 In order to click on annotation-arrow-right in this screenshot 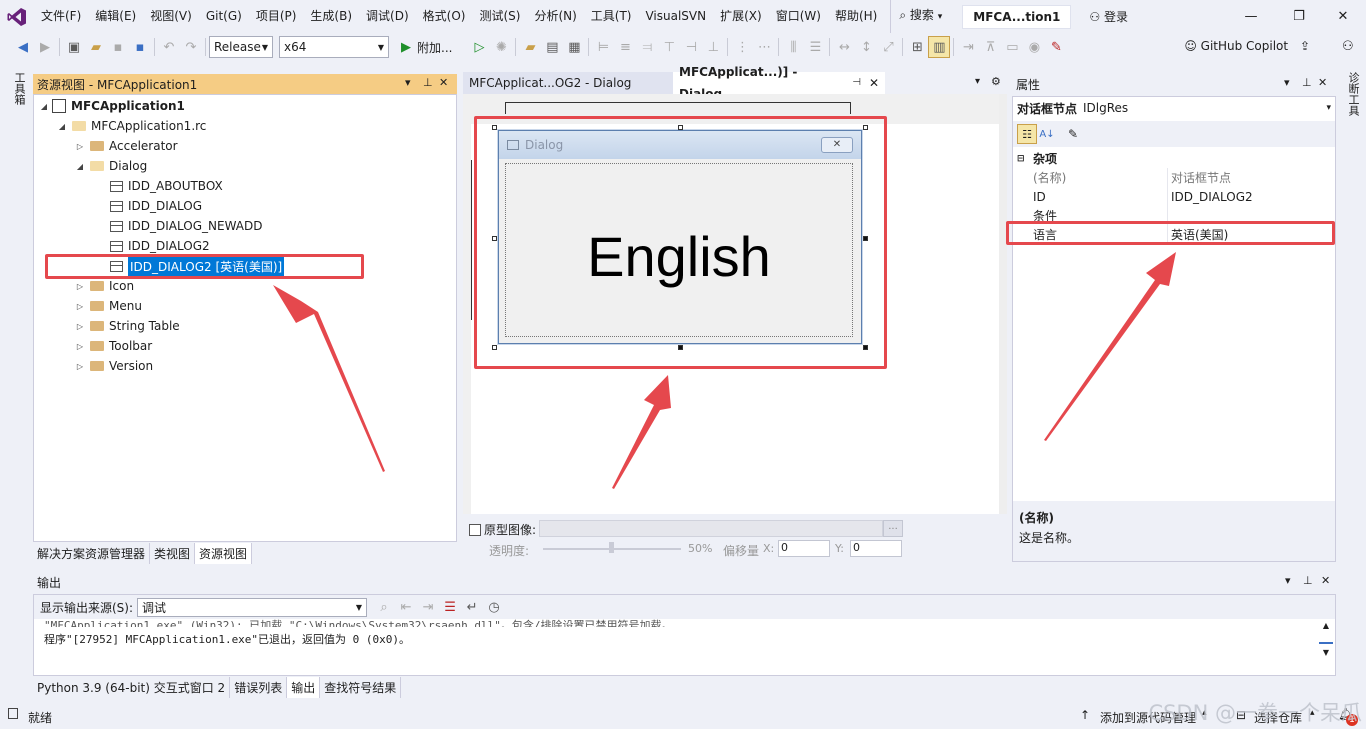, I will do `click(1110, 346)`.